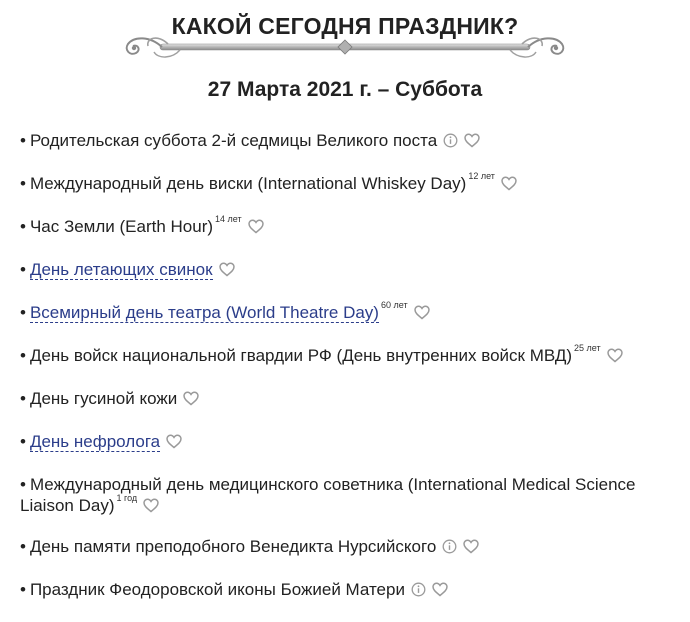 The width and height of the screenshot is (690, 622). What do you see at coordinates (350, 398) in the screenshot?
I see `holiday-item: • День гусиной кожи` at bounding box center [350, 398].